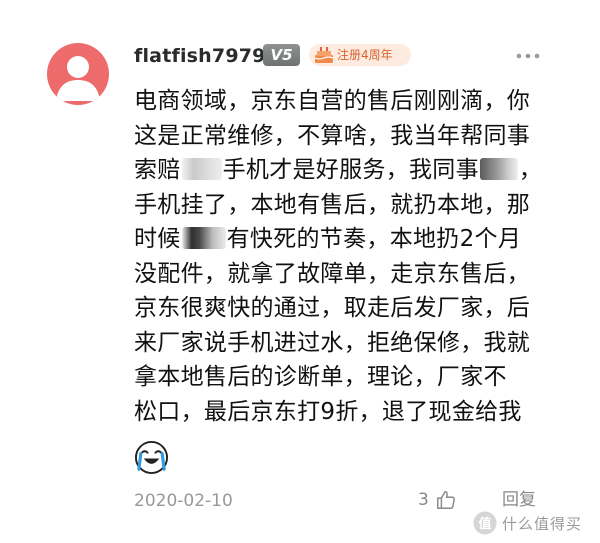 This screenshot has width=600, height=543. Describe the element at coordinates (183, 501) in the screenshot. I see `comment-date: 2020-02-10` at that location.